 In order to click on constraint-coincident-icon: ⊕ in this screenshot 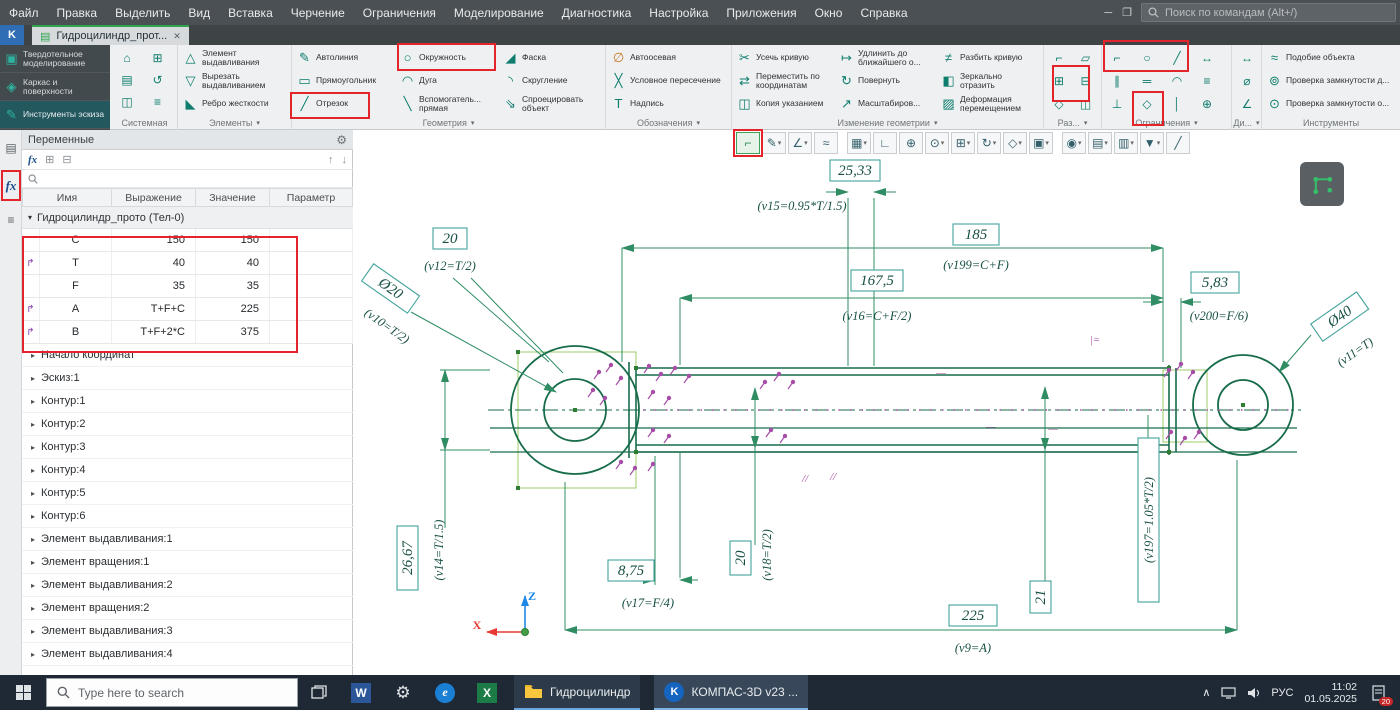, I will do `click(1207, 103)`.